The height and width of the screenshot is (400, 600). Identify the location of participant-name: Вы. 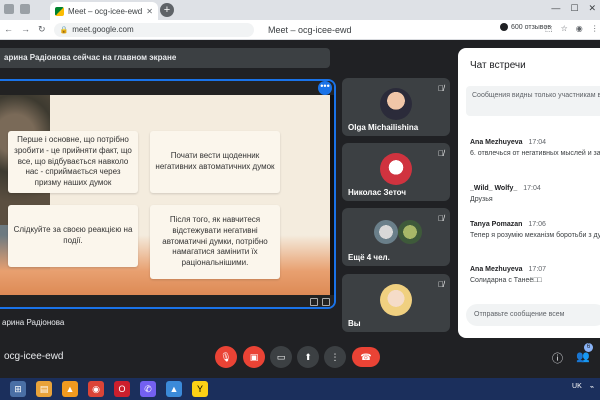
(354, 323).